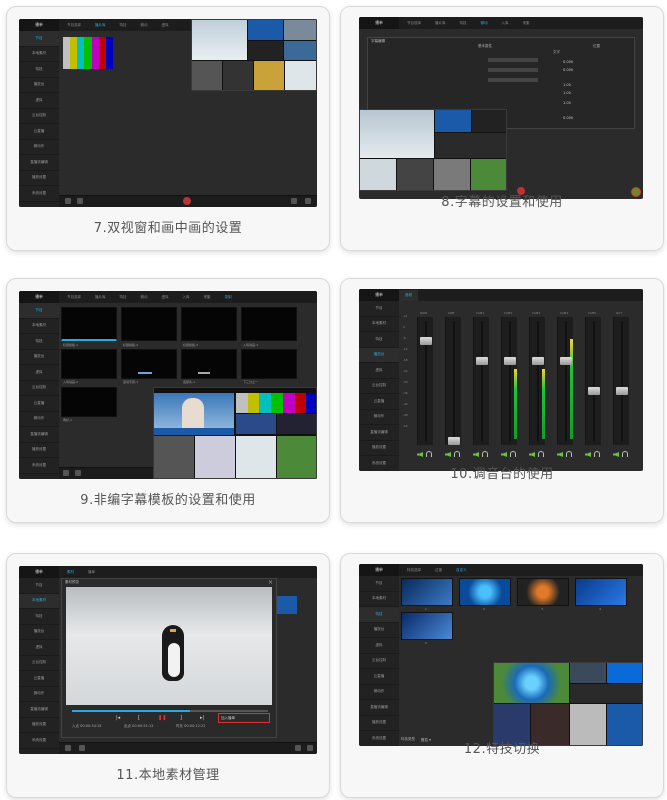  What do you see at coordinates (461, 570) in the screenshot?
I see `tab: 自定义` at bounding box center [461, 570].